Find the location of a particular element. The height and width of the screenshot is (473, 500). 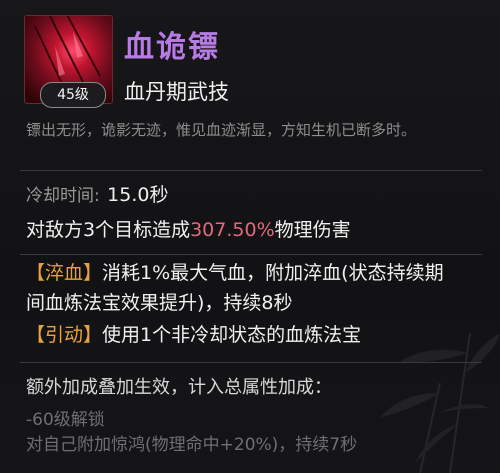

effect-line: 【淬血】消耗1%最大气血，附加淬血(状态持续期 is located at coordinates (254, 273).